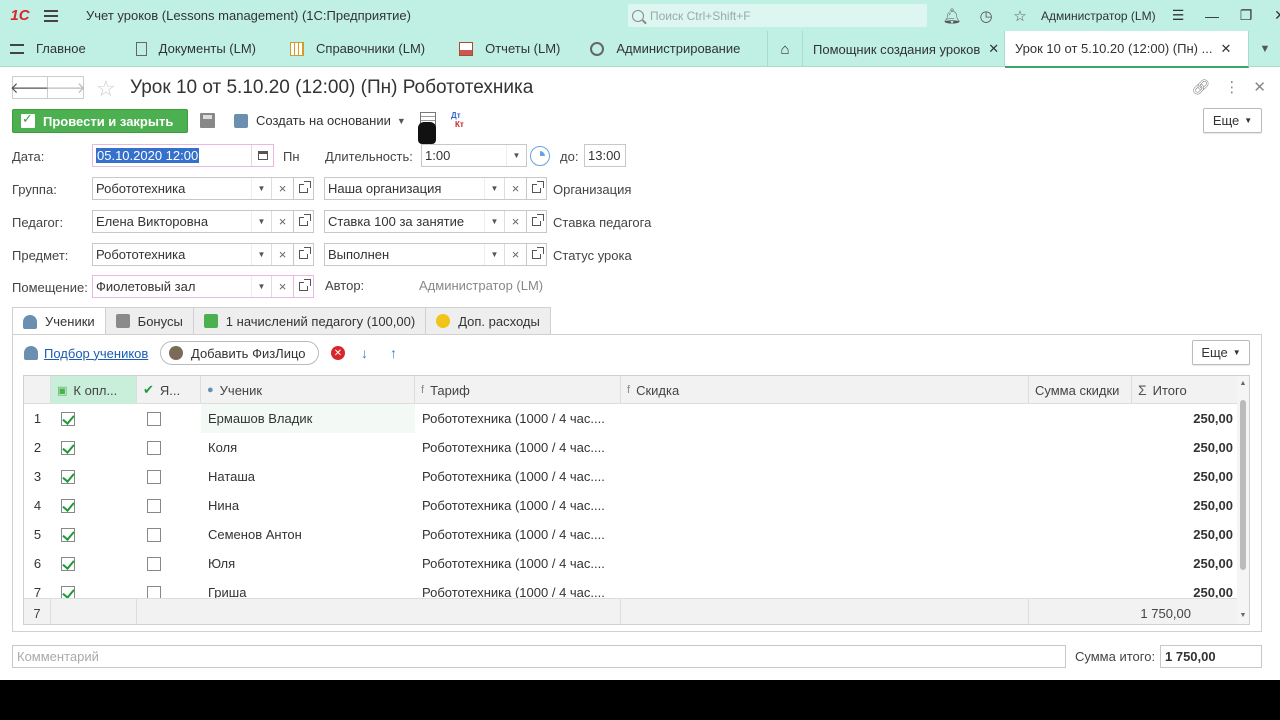 Image resolution: width=1280 pixels, height=720 pixels. I want to click on settings-menu-icon: ☰, so click(1178, 15).